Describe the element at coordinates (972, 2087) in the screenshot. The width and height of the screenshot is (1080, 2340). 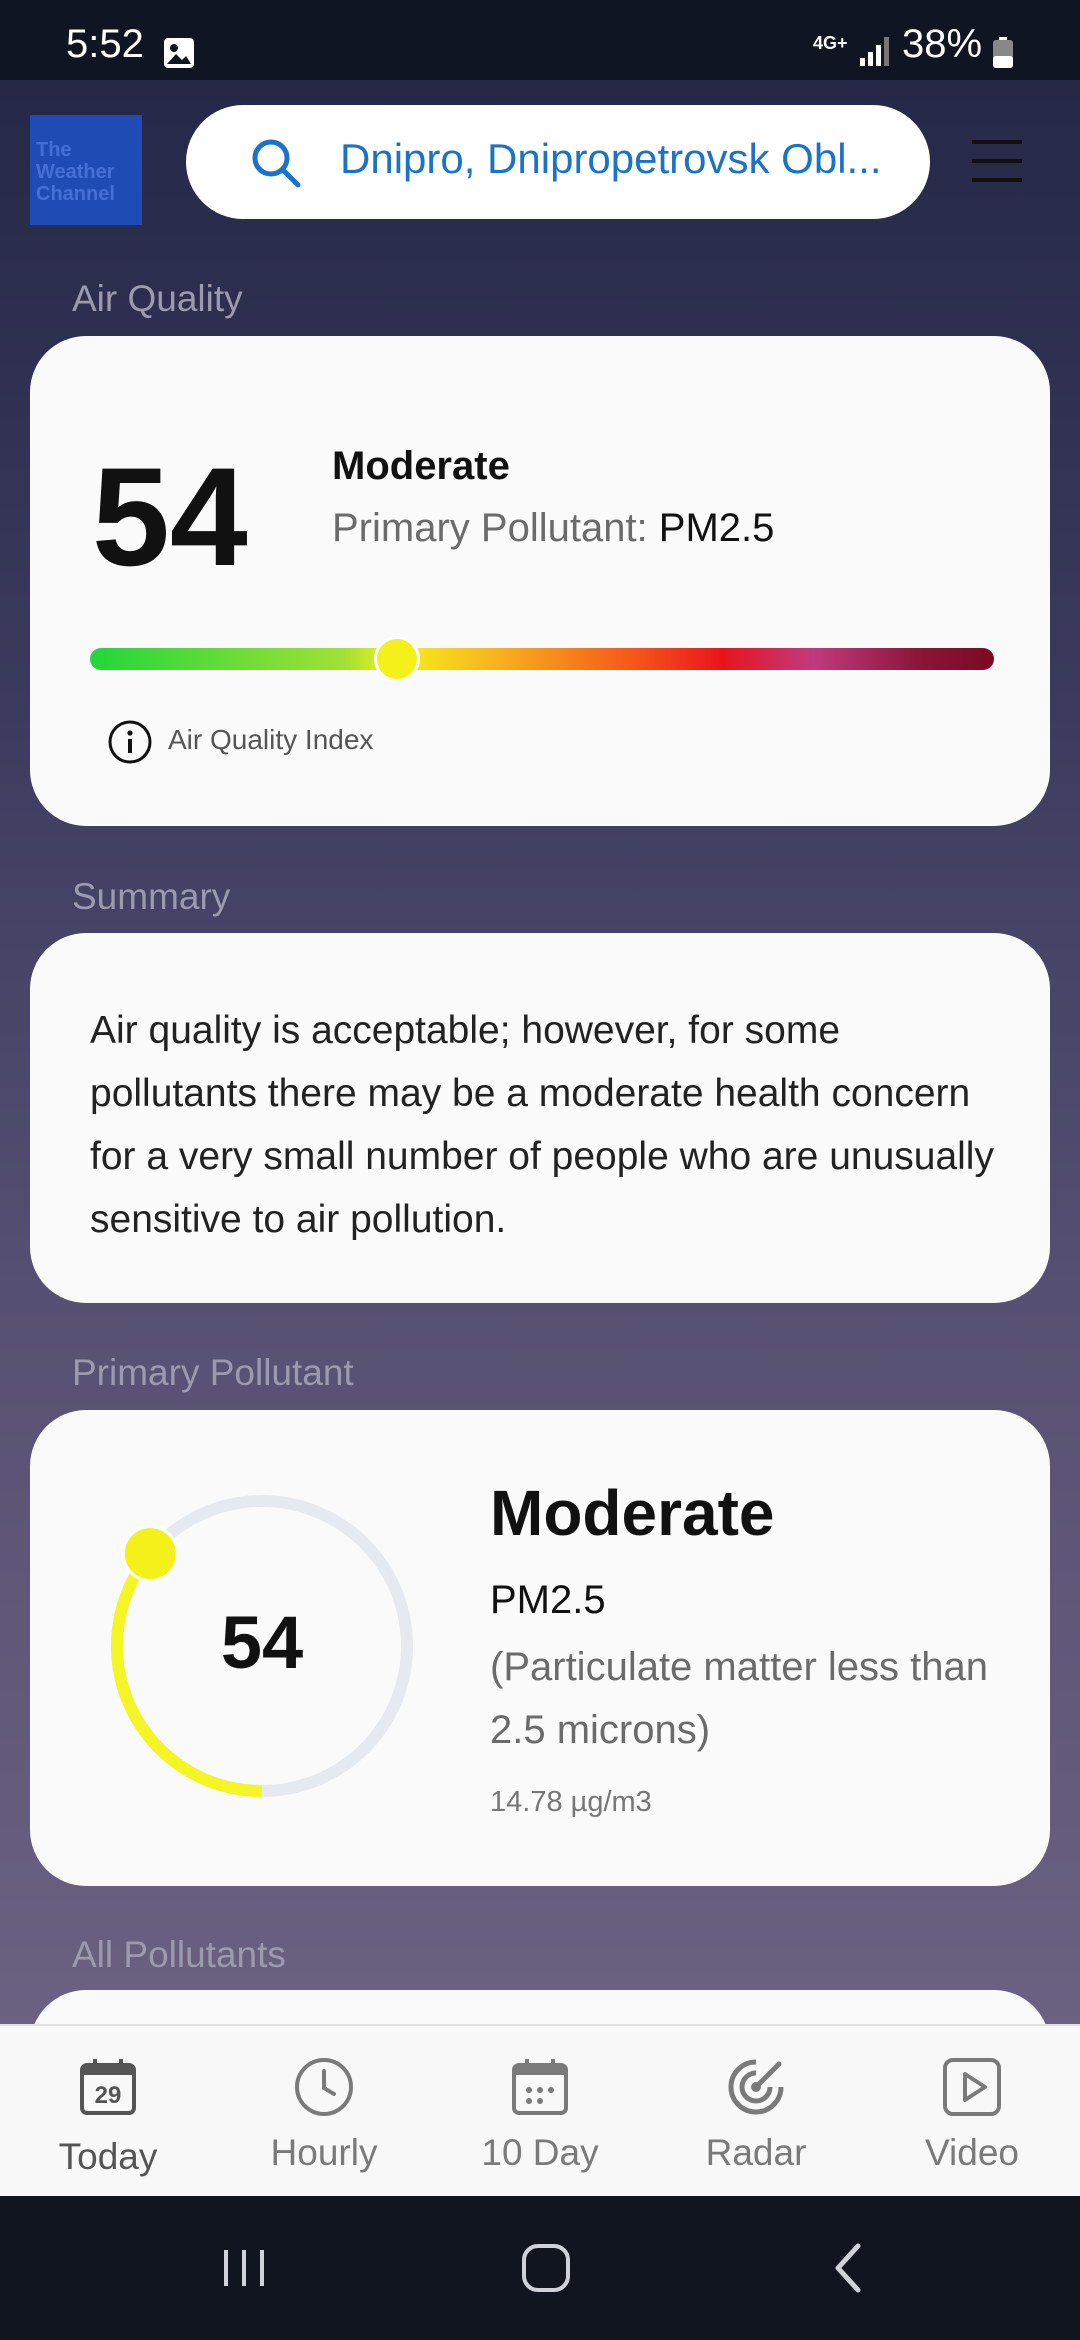
I see `play-icon` at that location.